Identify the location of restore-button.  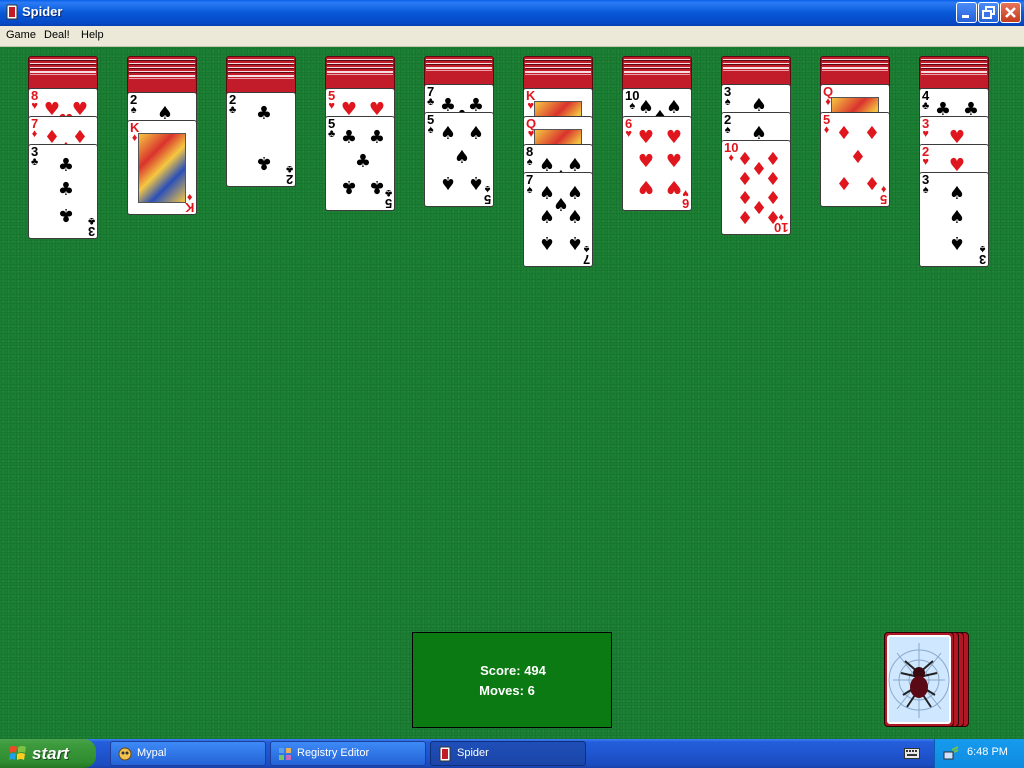
(988, 12).